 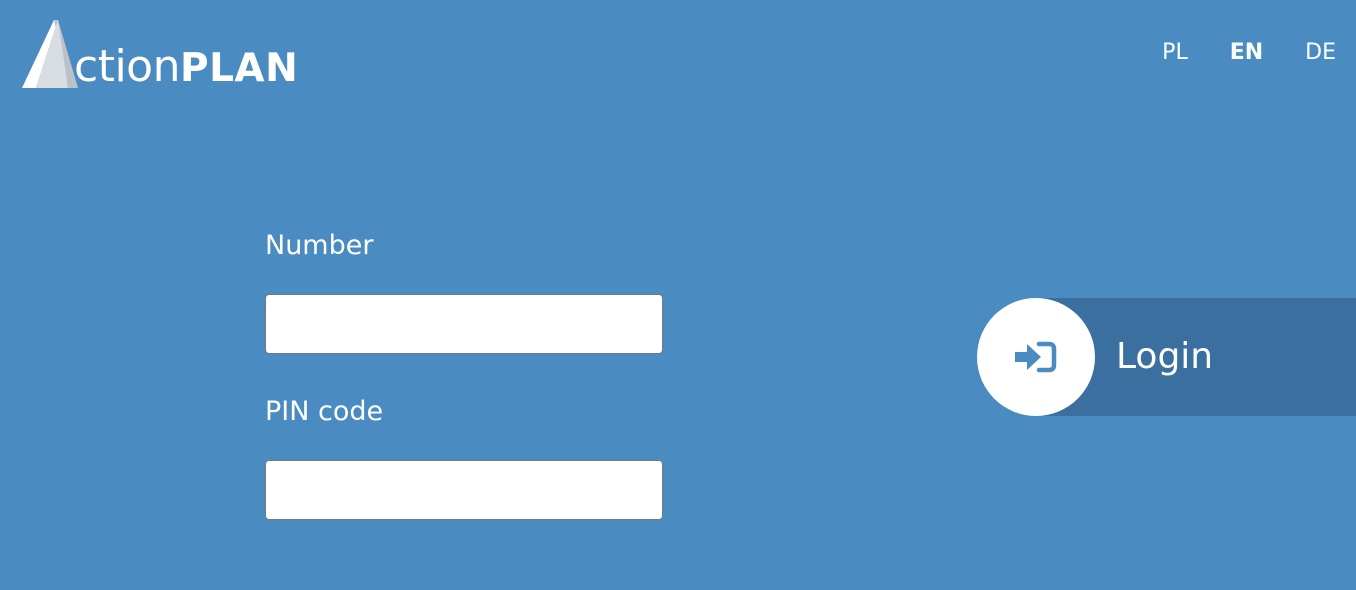 I want to click on app-logo: ction PLAN, so click(x=160, y=53).